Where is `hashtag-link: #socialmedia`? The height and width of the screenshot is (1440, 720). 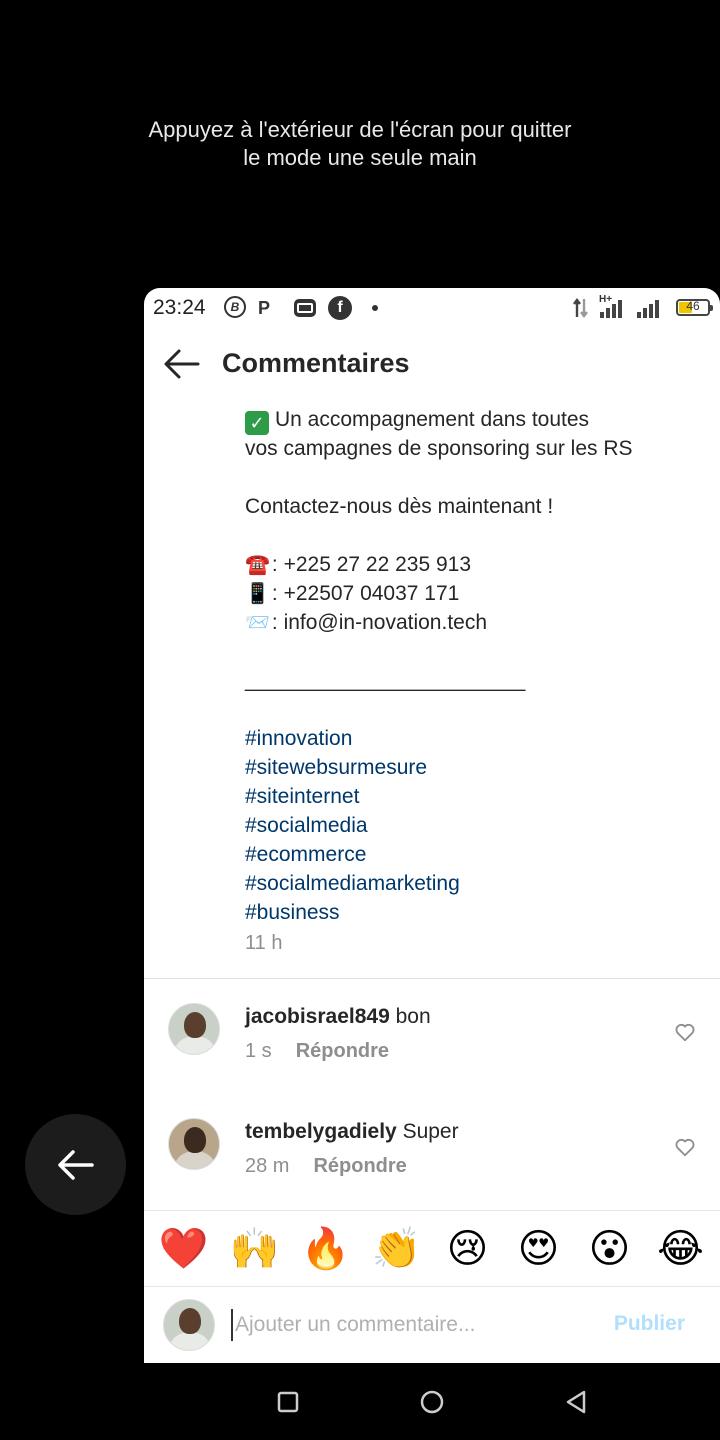 hashtag-link: #socialmedia is located at coordinates (475, 825).